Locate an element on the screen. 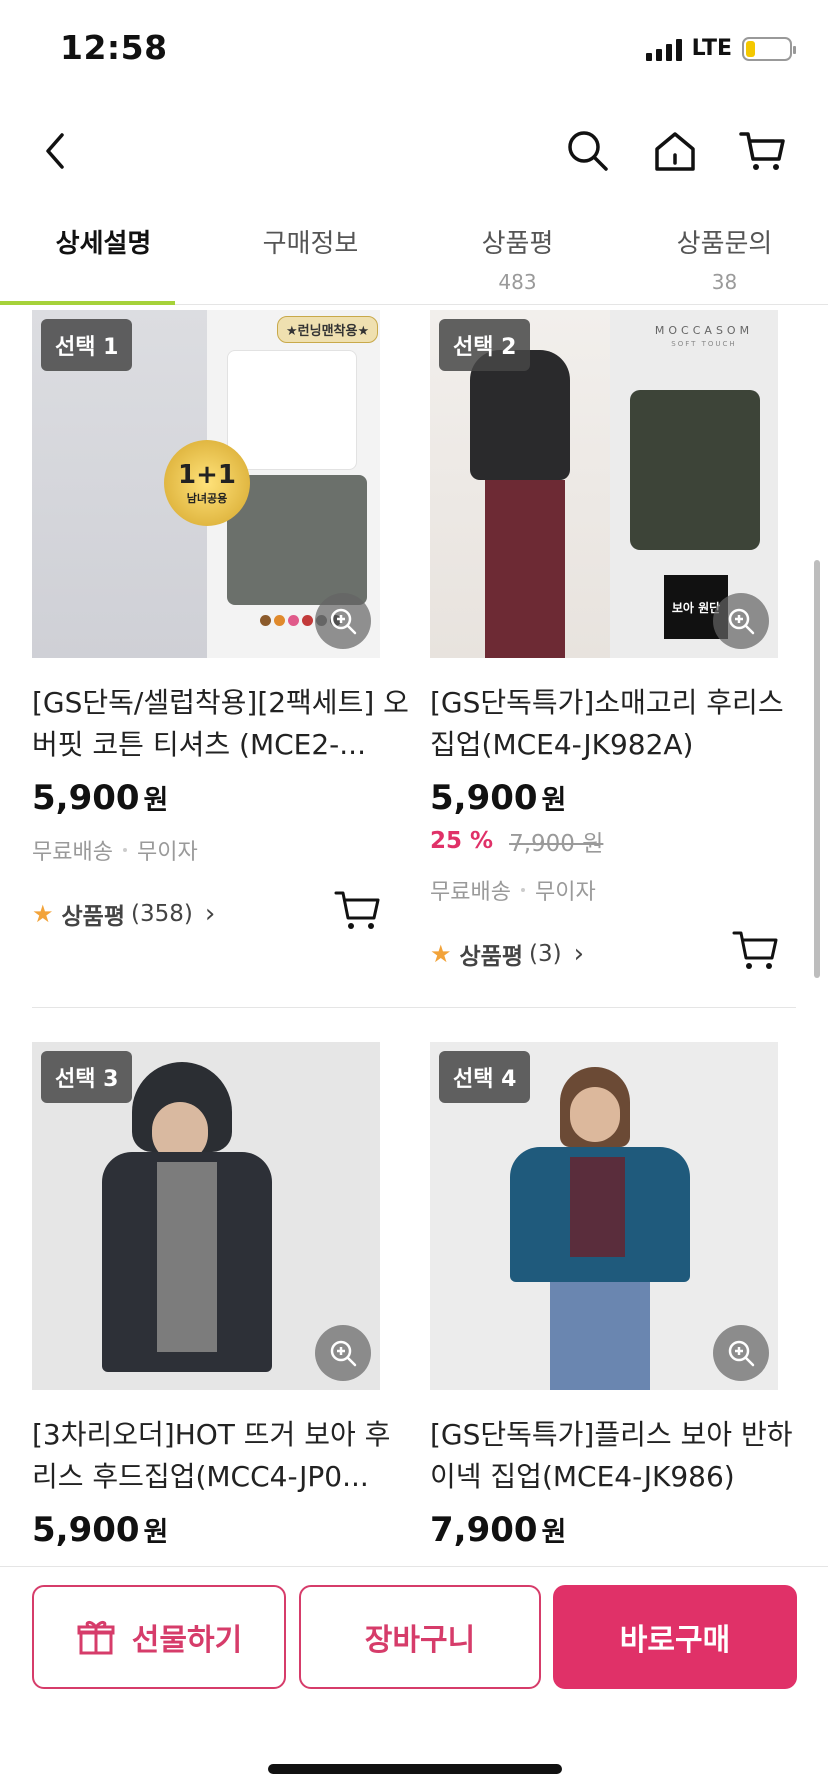  option-badge: 선택 3 is located at coordinates (87, 1077).